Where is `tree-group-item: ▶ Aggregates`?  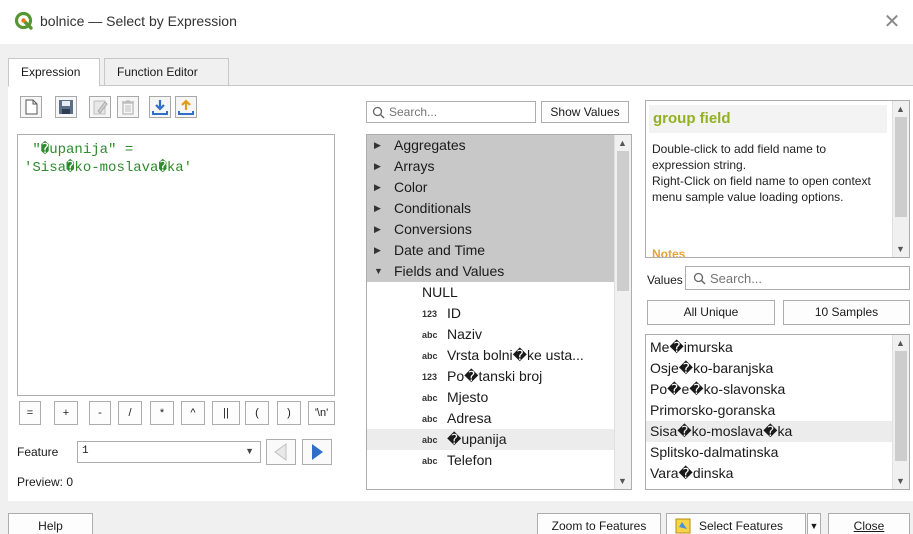
tree-group-item: ▶ Aggregates is located at coordinates (491, 145).